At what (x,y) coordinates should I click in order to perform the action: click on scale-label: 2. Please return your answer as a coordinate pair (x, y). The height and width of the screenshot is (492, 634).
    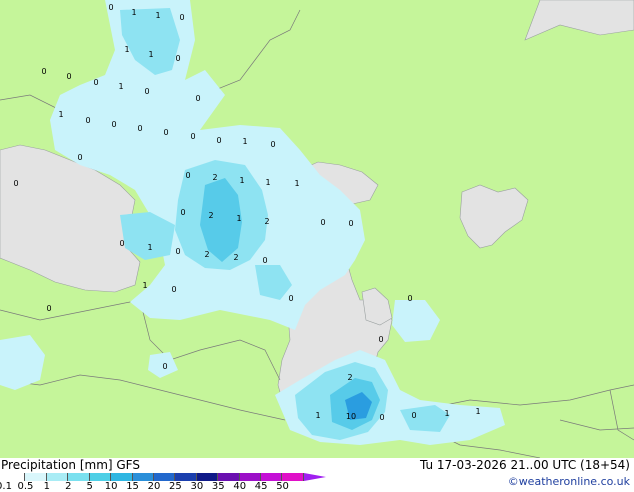
    Looking at the image, I should click on (68, 486).